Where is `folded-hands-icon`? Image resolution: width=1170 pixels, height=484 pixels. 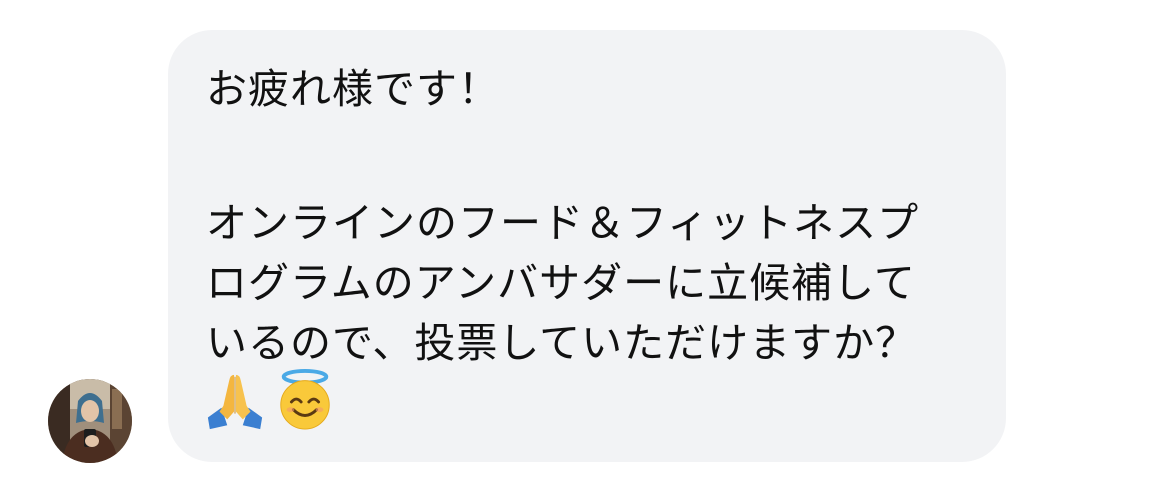
folded-hands-icon is located at coordinates (235, 402).